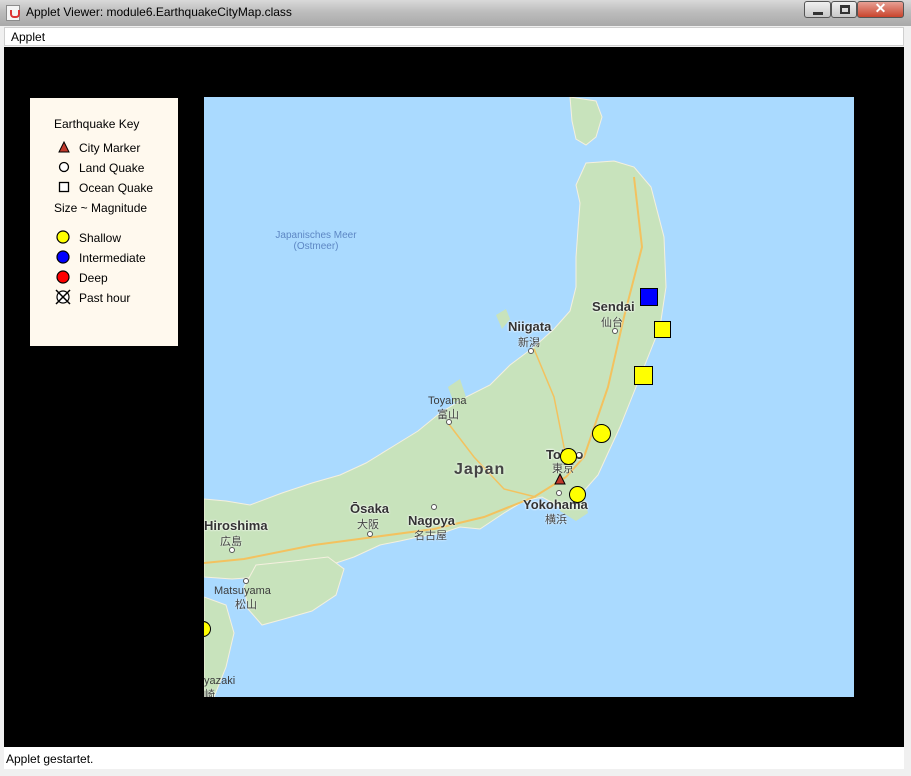 This screenshot has width=911, height=776. I want to click on city-niigata-dot, so click(531, 351).